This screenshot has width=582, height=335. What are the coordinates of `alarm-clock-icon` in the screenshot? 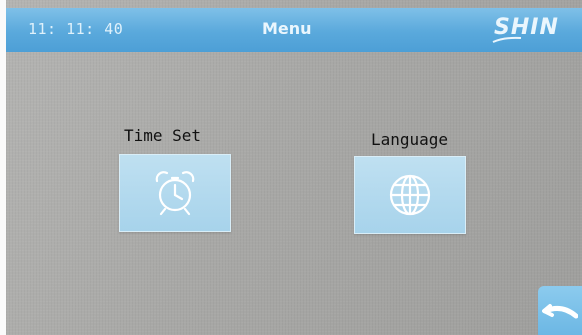 It's located at (175, 193).